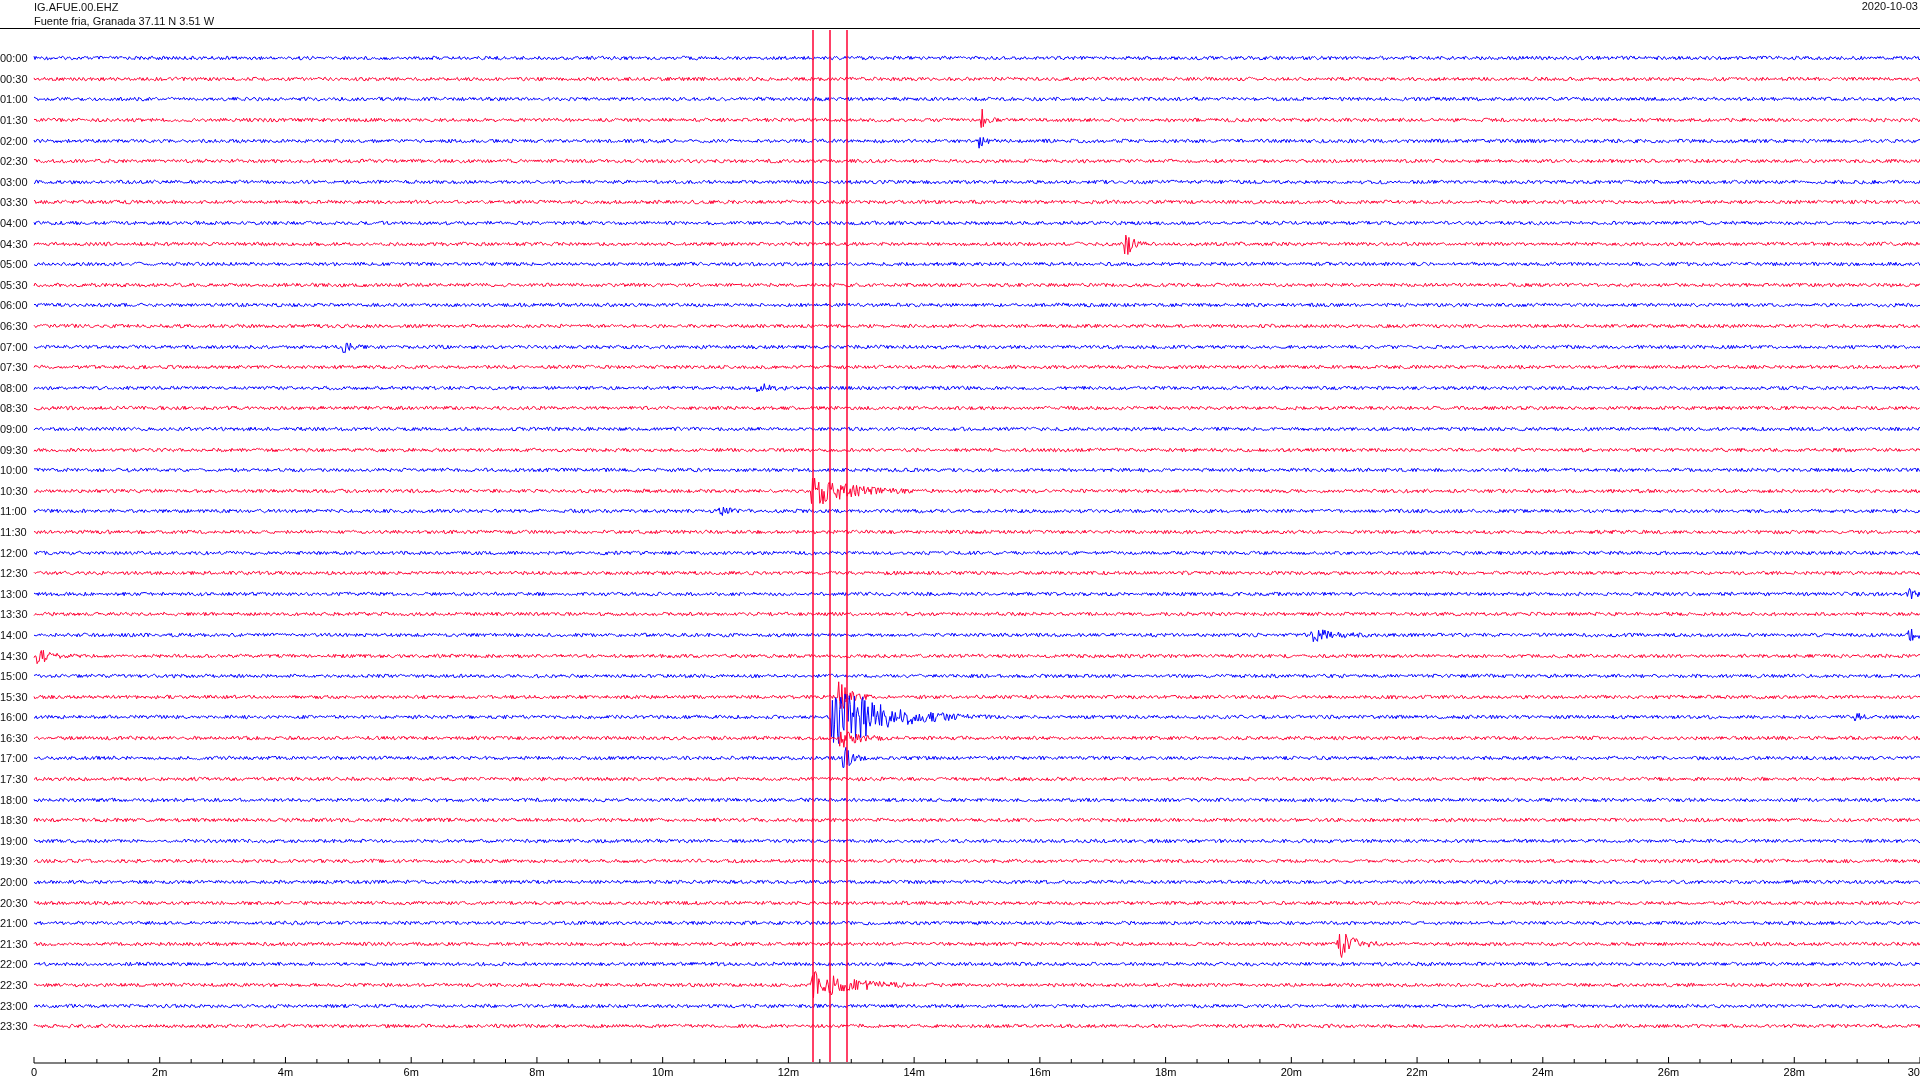 The height and width of the screenshot is (1080, 1920). I want to click on time-label: 21:30, so click(14, 943).